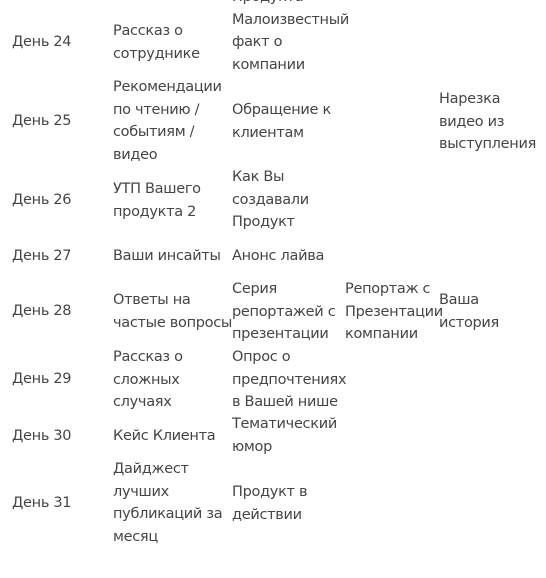 The width and height of the screenshot is (546, 578). What do you see at coordinates (156, 42) in the screenshot?
I see `post-topic-1: Рассказ о сотруднике` at bounding box center [156, 42].